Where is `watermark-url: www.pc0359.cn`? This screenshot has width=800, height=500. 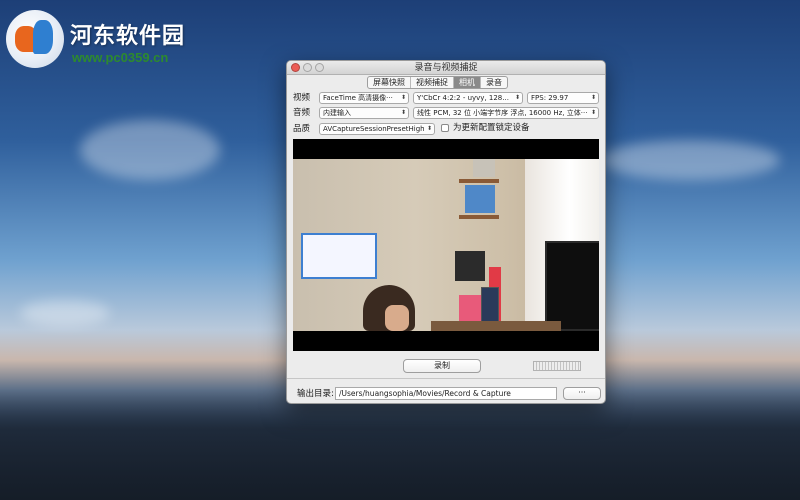
watermark-url: www.pc0359.cn is located at coordinates (120, 57).